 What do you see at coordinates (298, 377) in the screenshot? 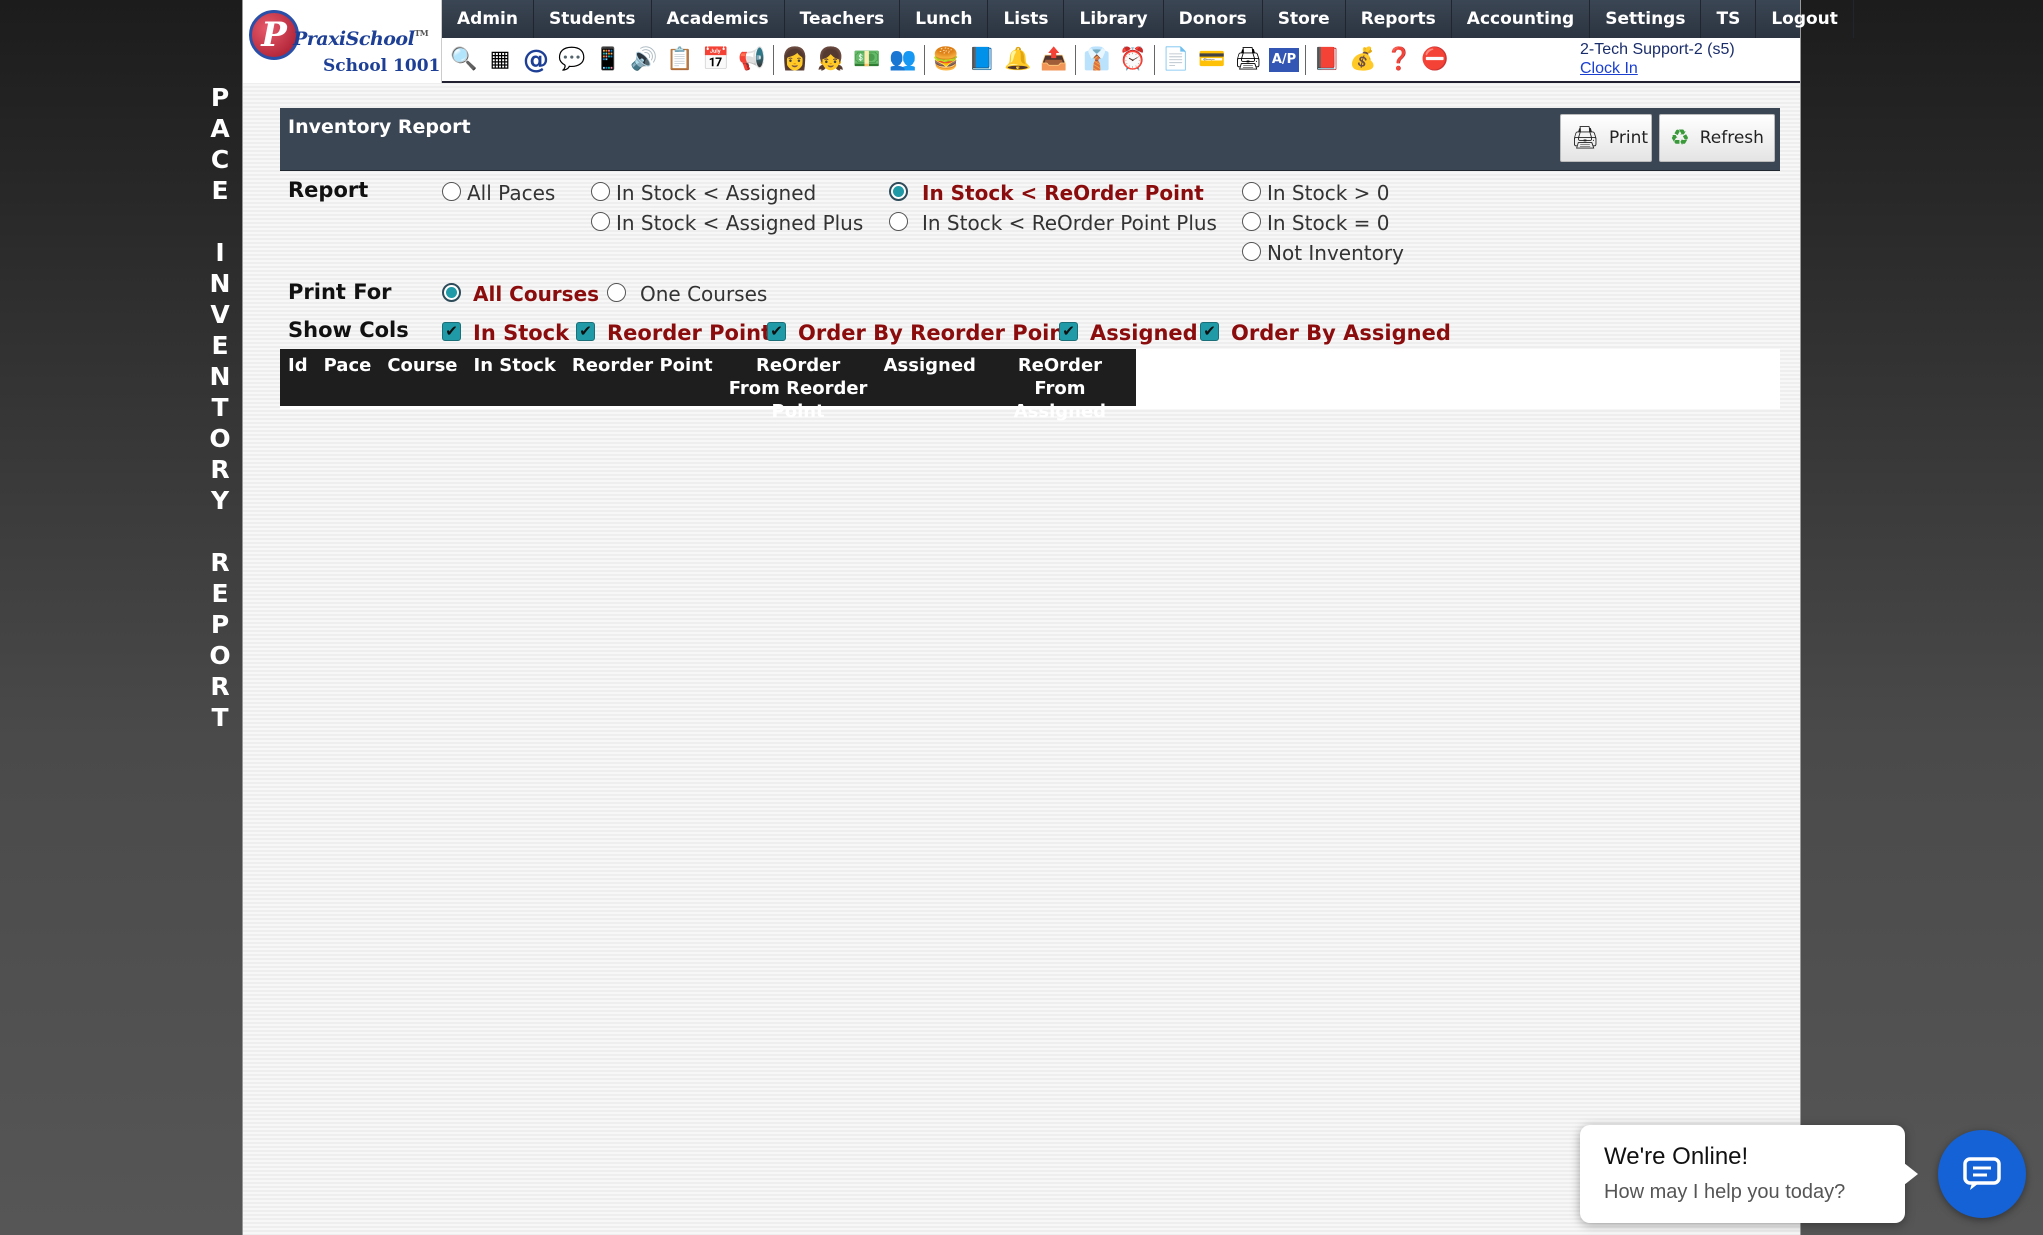
I see `col-header-id: Id` at bounding box center [298, 377].